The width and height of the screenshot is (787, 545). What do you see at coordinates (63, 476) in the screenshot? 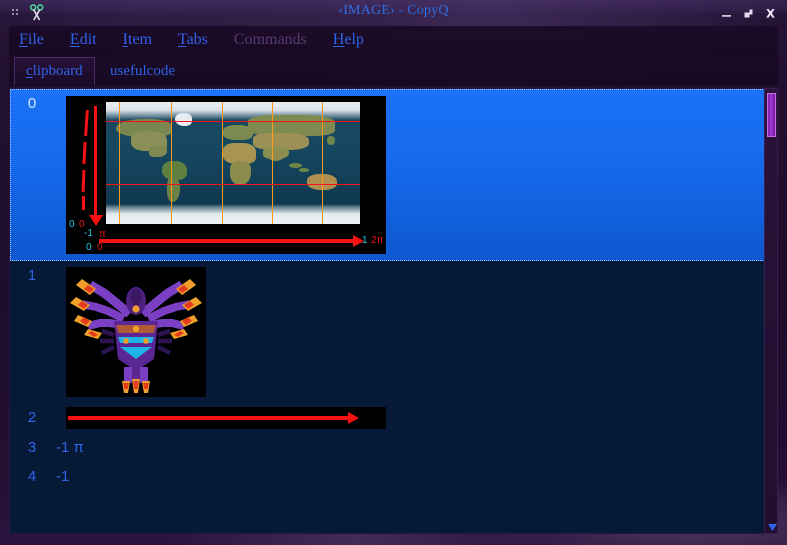
I see `item-text: -1` at bounding box center [63, 476].